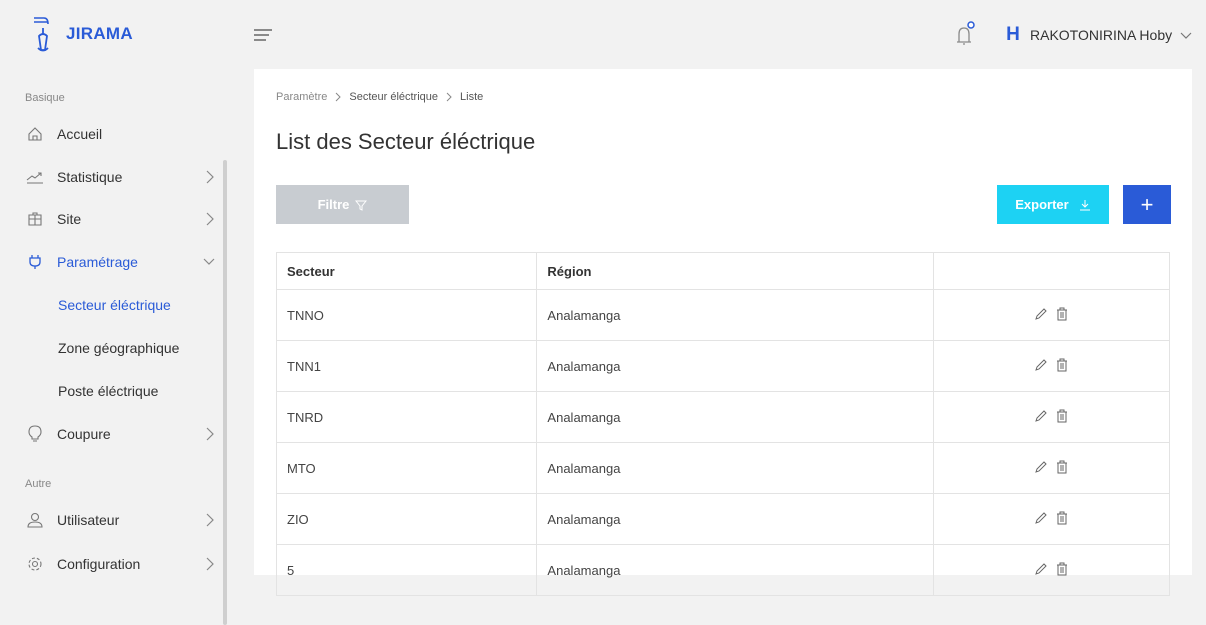  I want to click on sidebar-item-coupure: Coupure, so click(120, 434).